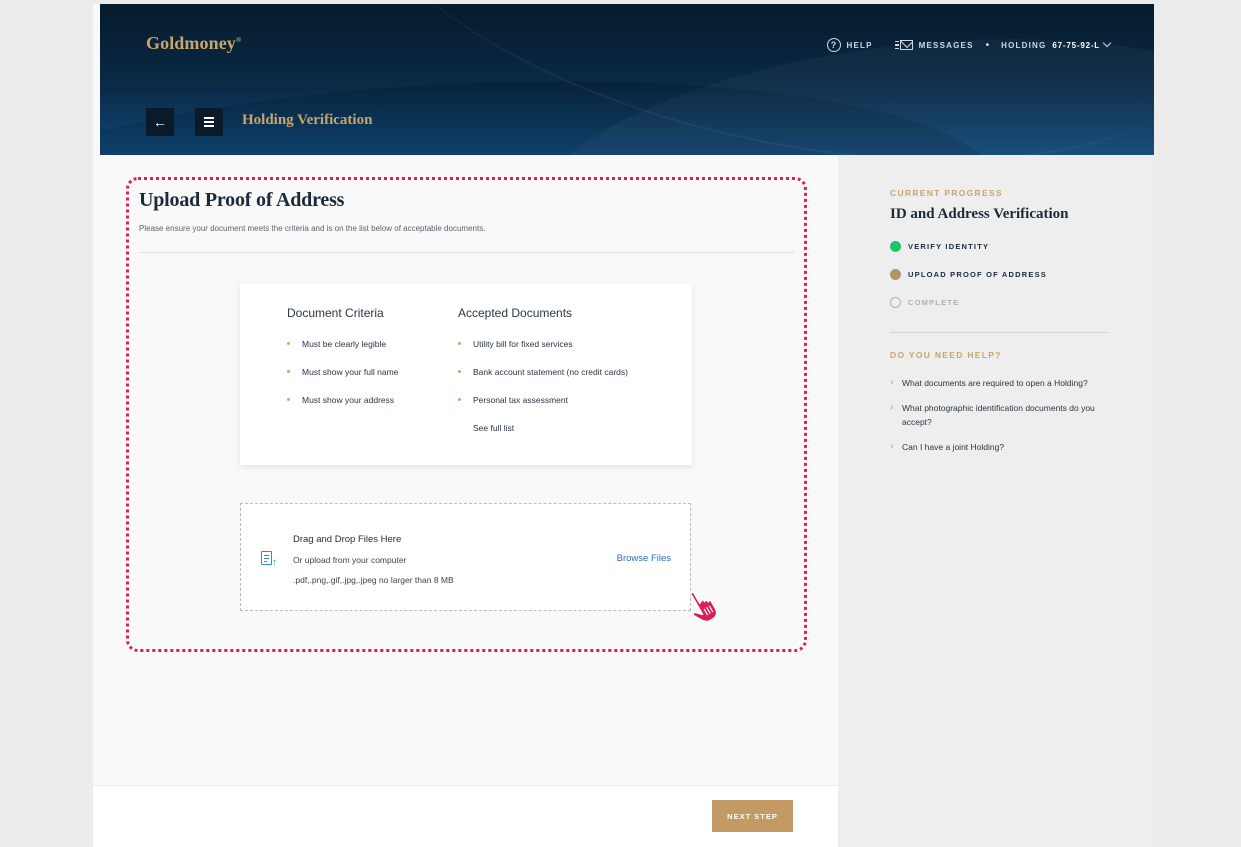  What do you see at coordinates (949, 246) in the screenshot?
I see `step-label: VERIFY IDENTITY` at bounding box center [949, 246].